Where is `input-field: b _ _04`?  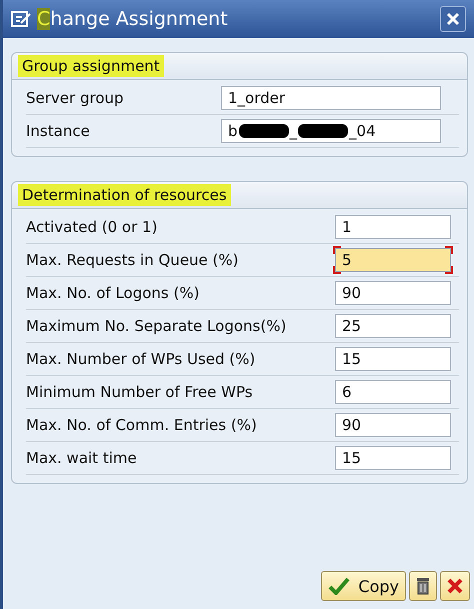
input-field: b _ _04 is located at coordinates (331, 131).